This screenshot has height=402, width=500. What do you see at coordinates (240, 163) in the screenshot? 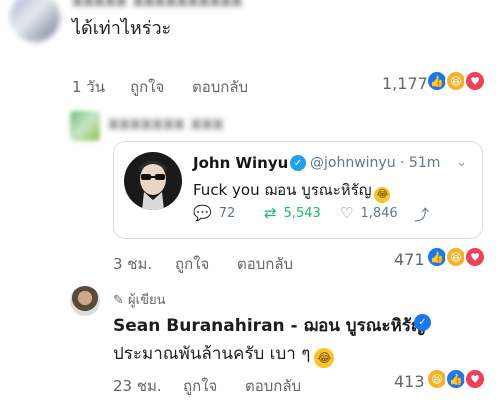
I see `tweet-author-name: John Winyu` at bounding box center [240, 163].